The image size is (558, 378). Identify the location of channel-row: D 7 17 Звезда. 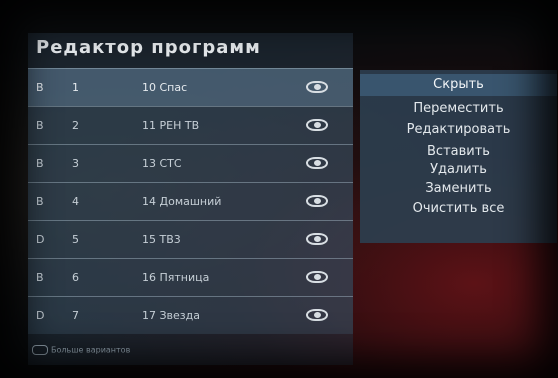
(190, 315).